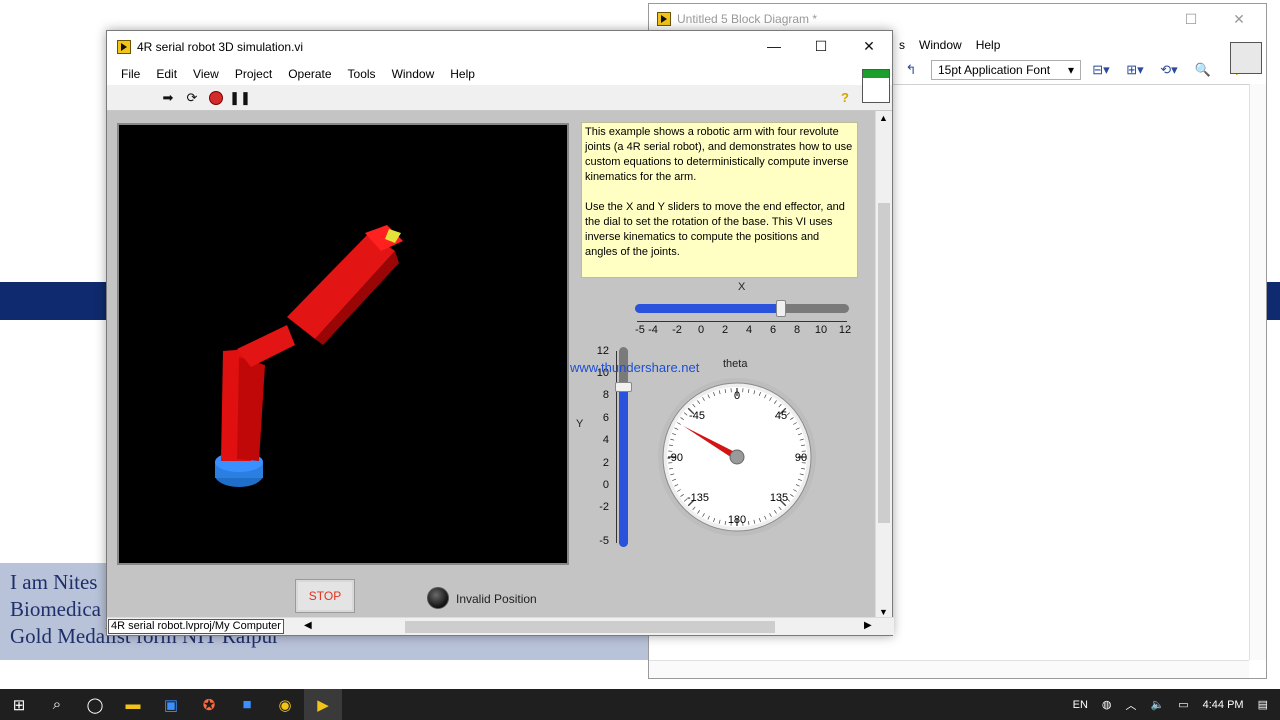 This screenshot has height=720, width=1280. Describe the element at coordinates (209, 704) in the screenshot. I see `app-icon: ✪` at that location.